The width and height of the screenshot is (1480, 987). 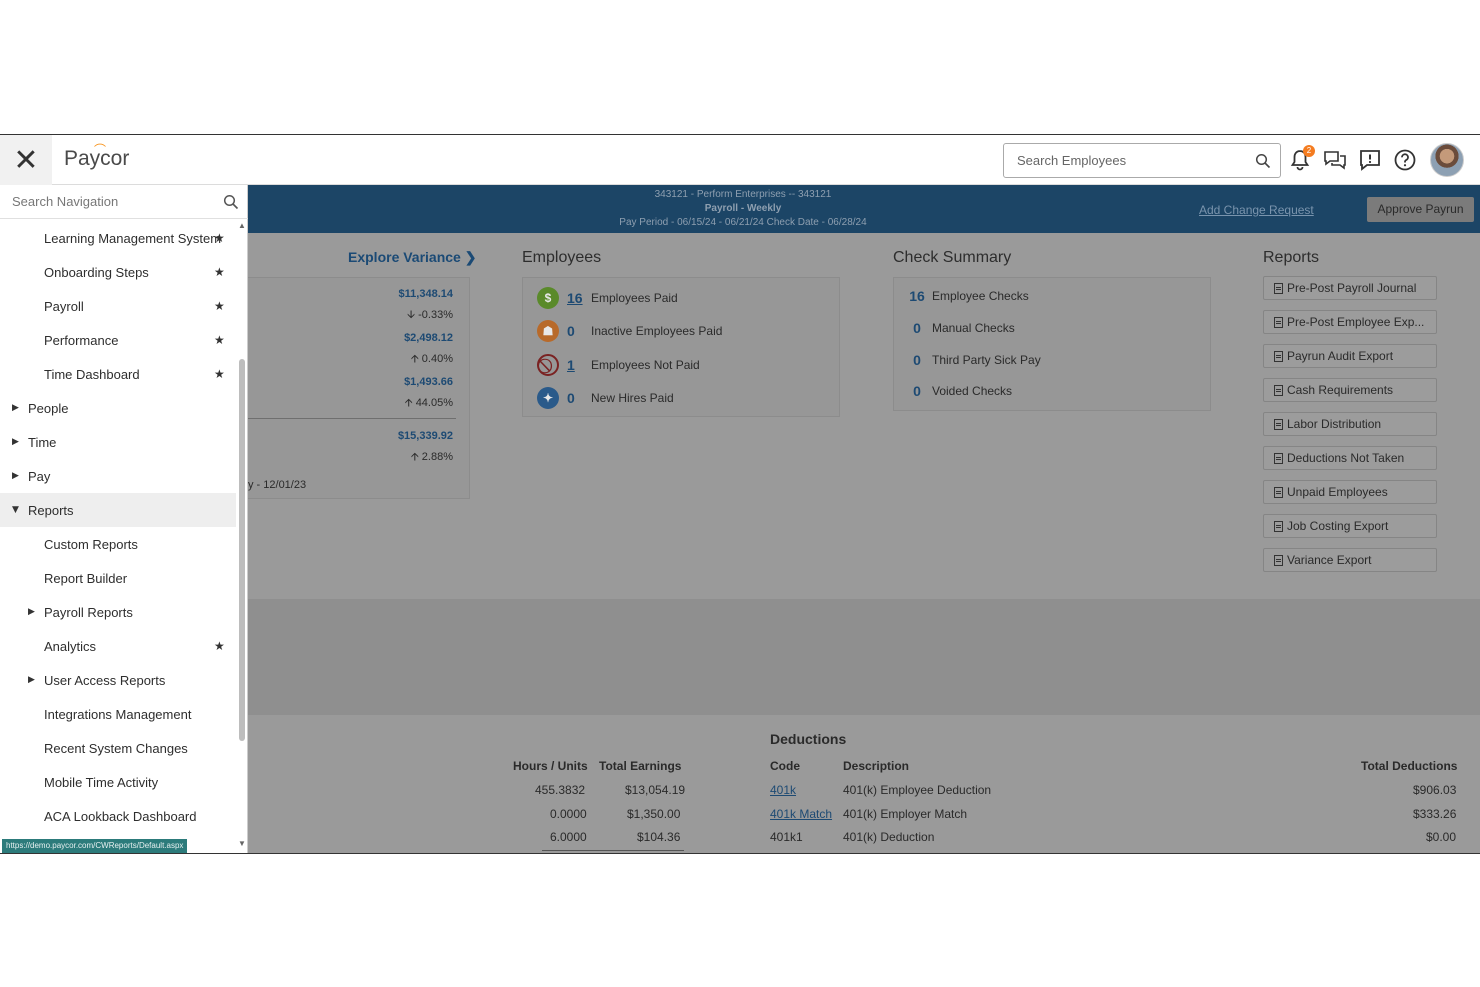 I want to click on company-line: 343121 - Perform Enterprises -- 343121, so click(x=743, y=194).